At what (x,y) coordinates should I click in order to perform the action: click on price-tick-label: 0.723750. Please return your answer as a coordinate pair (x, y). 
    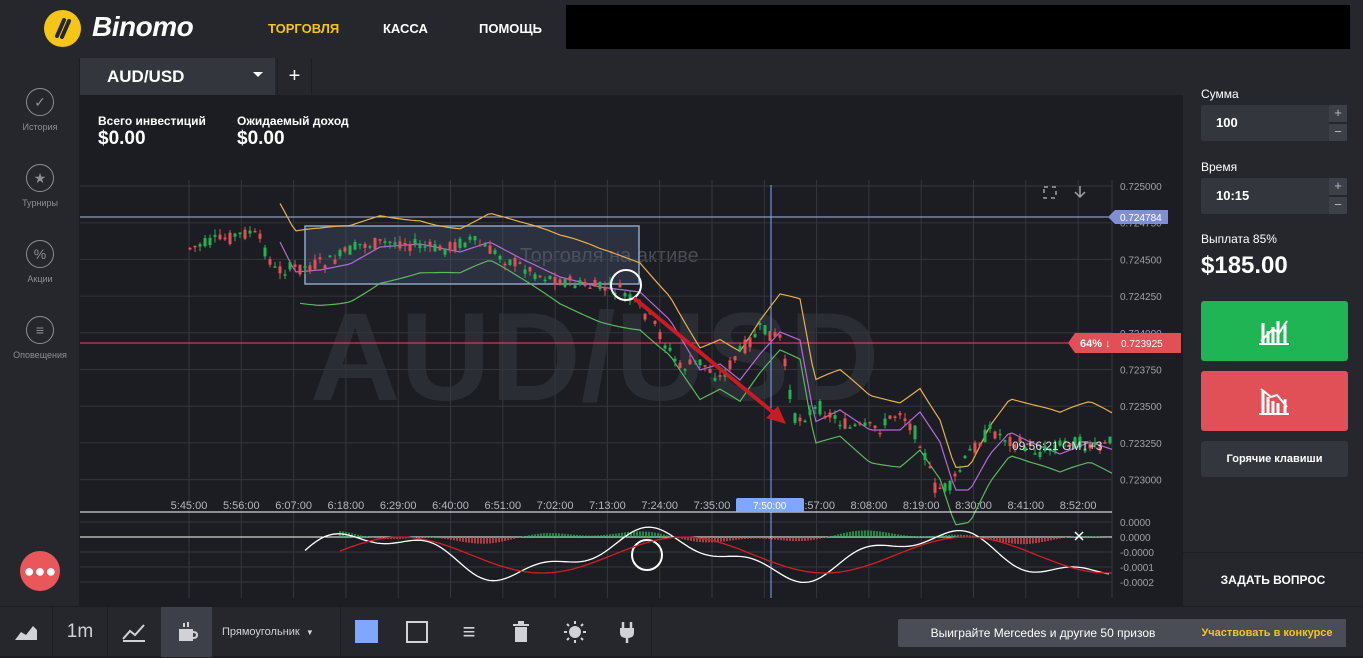
    Looking at the image, I should click on (1141, 371).